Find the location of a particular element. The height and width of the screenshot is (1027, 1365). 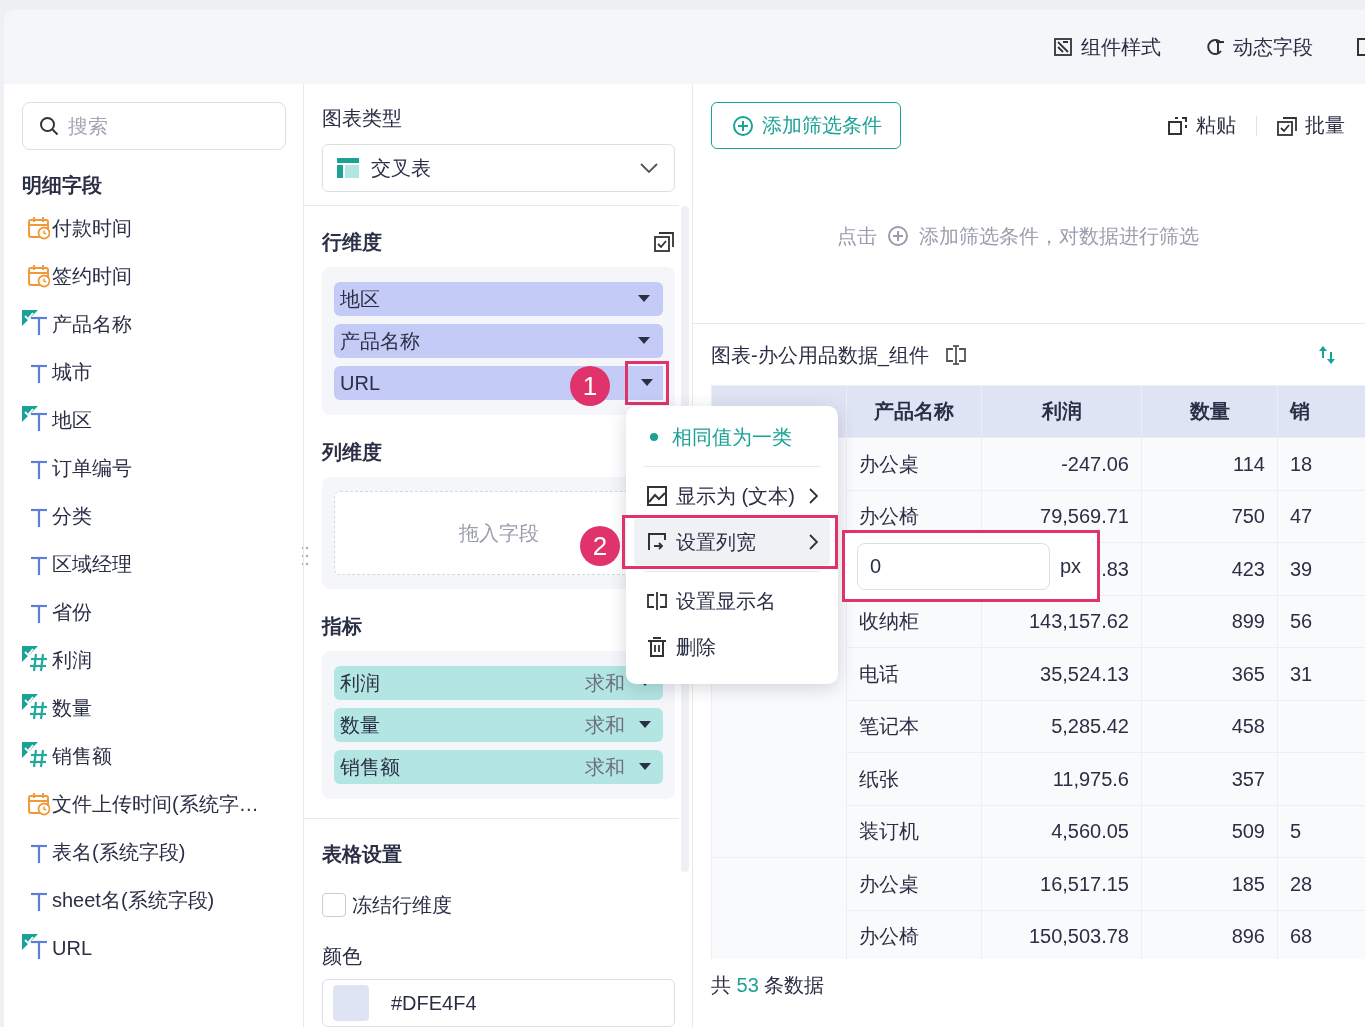

section-title: 列维度 is located at coordinates (352, 452).